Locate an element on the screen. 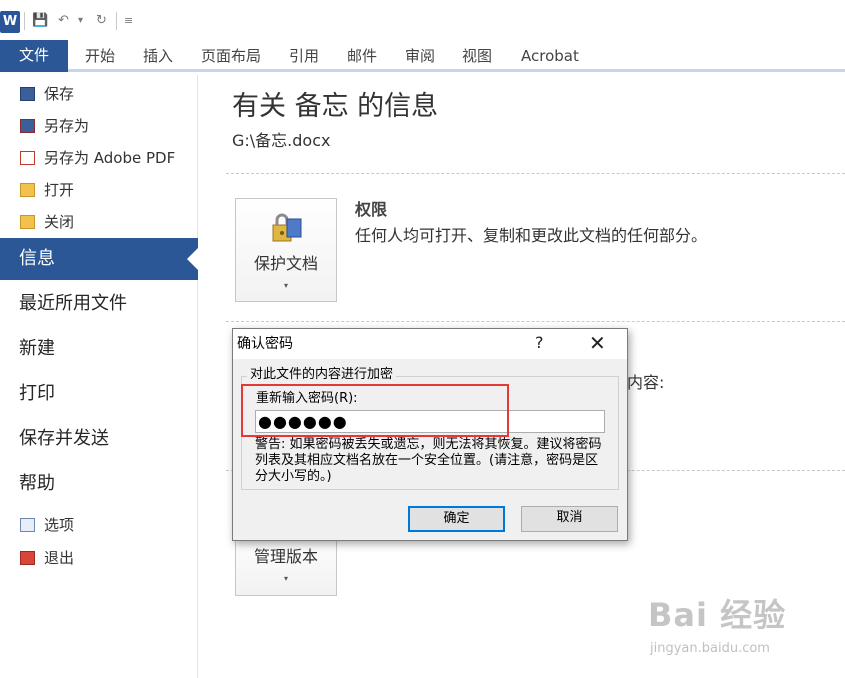  watermark: Bai 经验 jingyan.baidu.com is located at coordinates (743, 630).